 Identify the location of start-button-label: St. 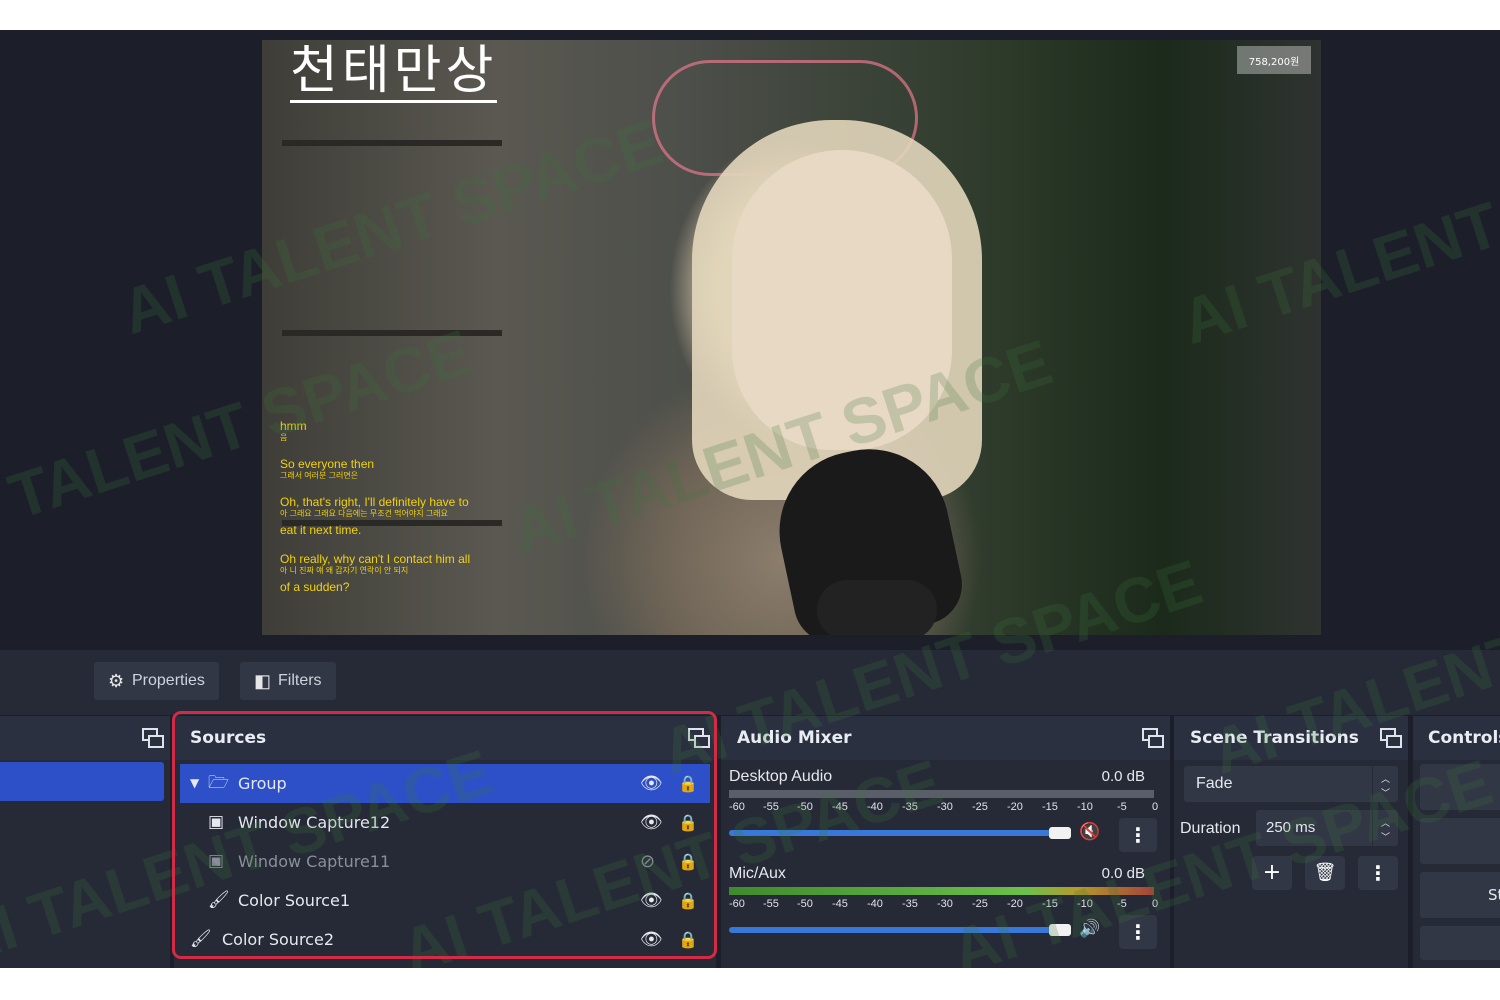
(1494, 895).